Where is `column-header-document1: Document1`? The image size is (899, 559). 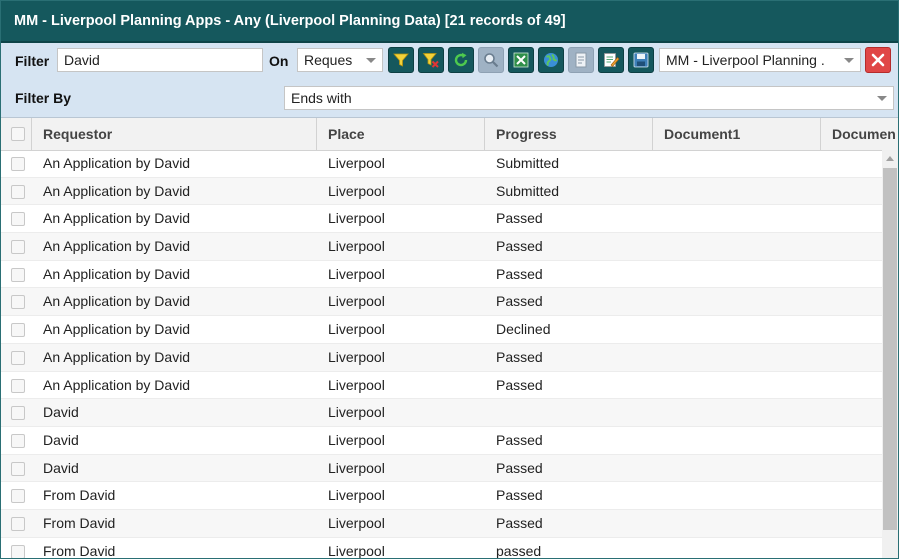
column-header-document1: Document1 is located at coordinates (737, 134).